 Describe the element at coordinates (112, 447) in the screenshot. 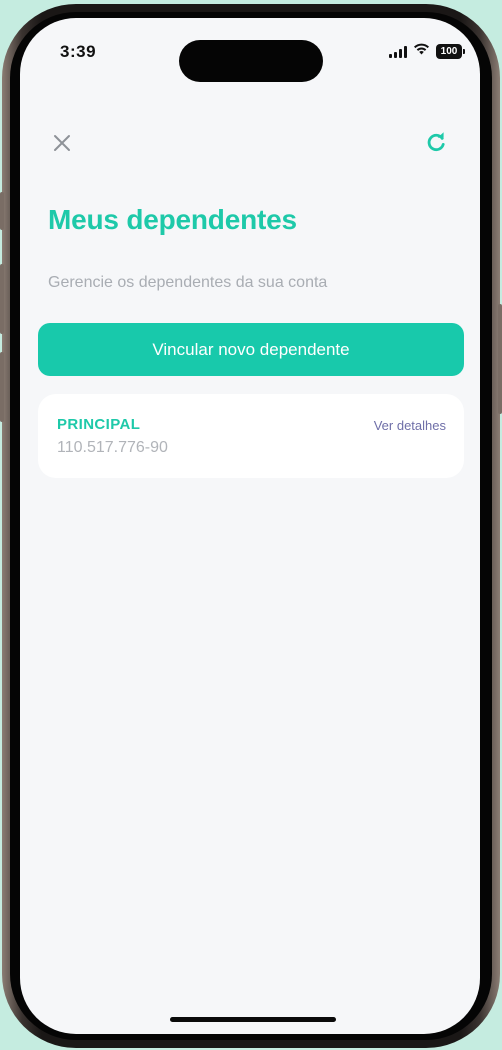

I see `dependent-cpf: 110.517.776-90` at that location.